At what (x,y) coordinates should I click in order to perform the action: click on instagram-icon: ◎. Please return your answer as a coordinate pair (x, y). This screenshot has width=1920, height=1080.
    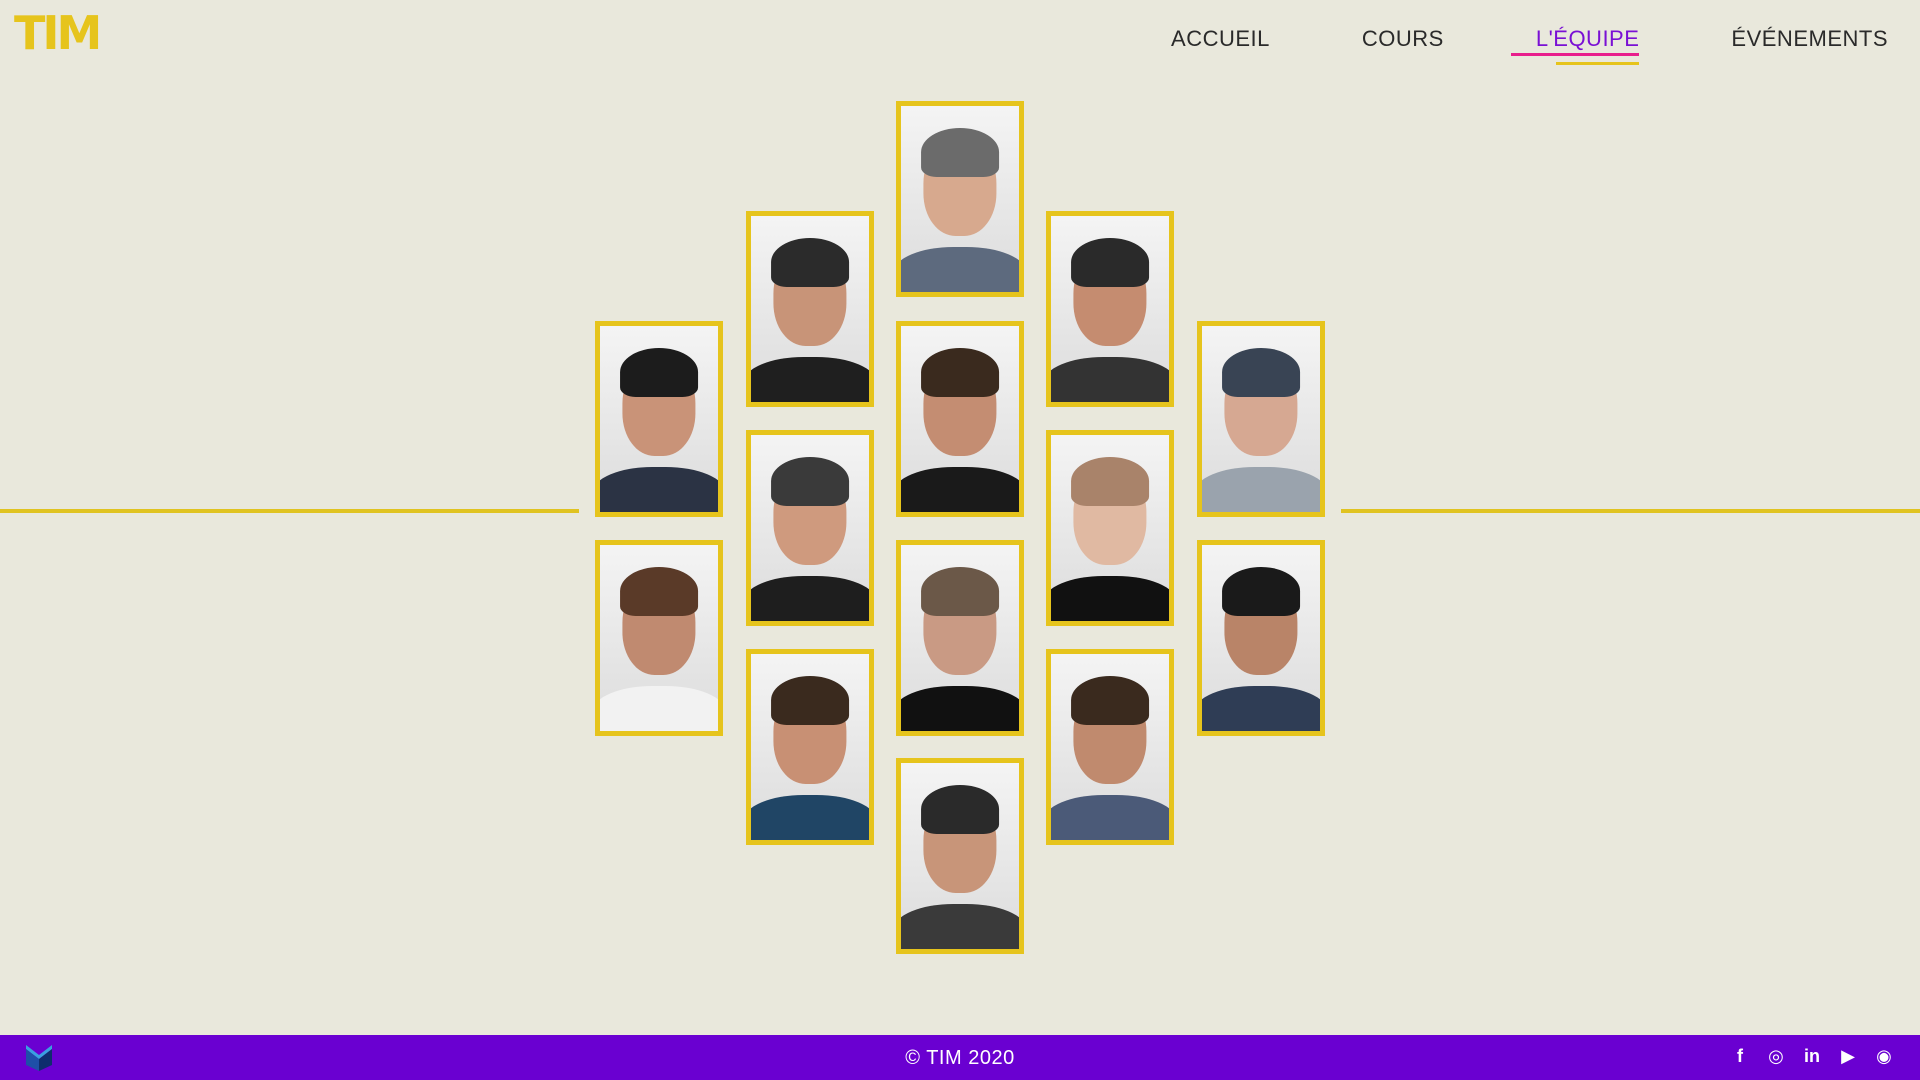
    Looking at the image, I should click on (1776, 1056).